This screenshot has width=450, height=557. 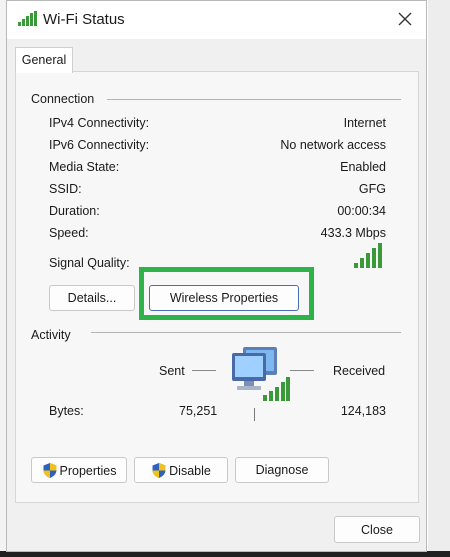 What do you see at coordinates (364, 123) in the screenshot?
I see `ipv4-value: Internet` at bounding box center [364, 123].